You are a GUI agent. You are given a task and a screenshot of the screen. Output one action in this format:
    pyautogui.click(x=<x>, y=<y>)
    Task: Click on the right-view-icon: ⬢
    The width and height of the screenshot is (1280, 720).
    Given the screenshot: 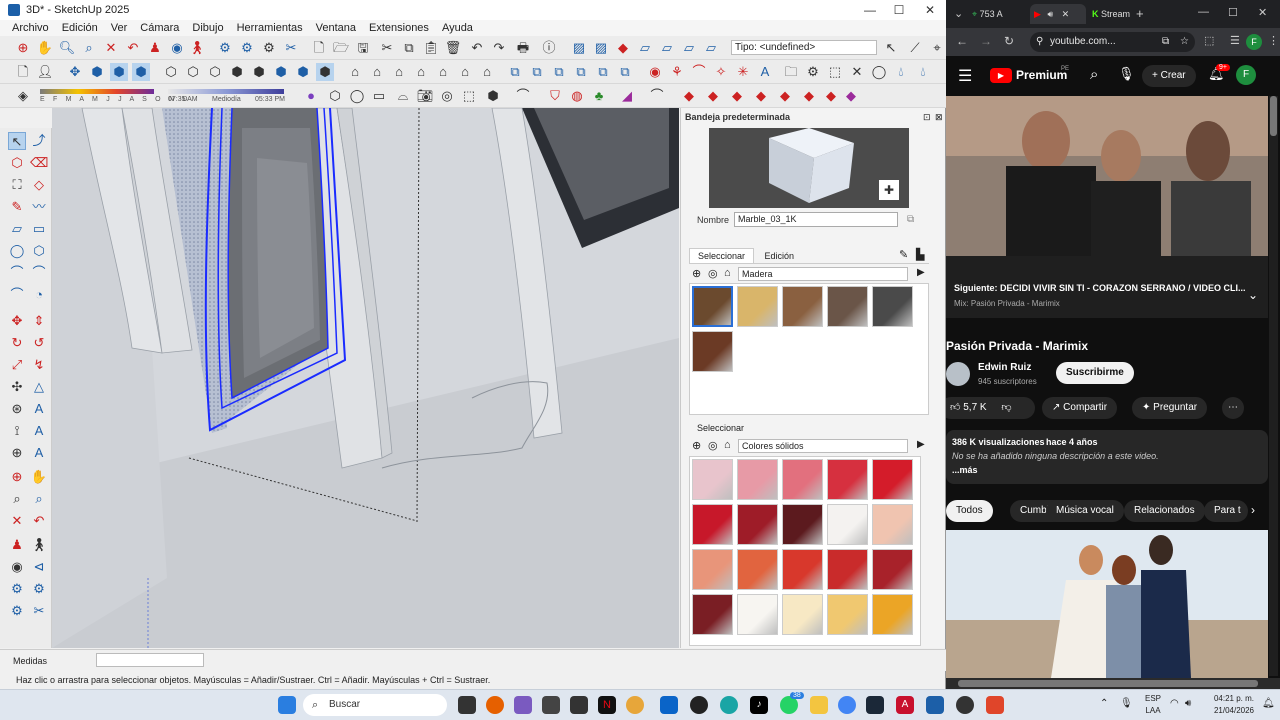 What is the action you would take?
    pyautogui.click(x=141, y=72)
    